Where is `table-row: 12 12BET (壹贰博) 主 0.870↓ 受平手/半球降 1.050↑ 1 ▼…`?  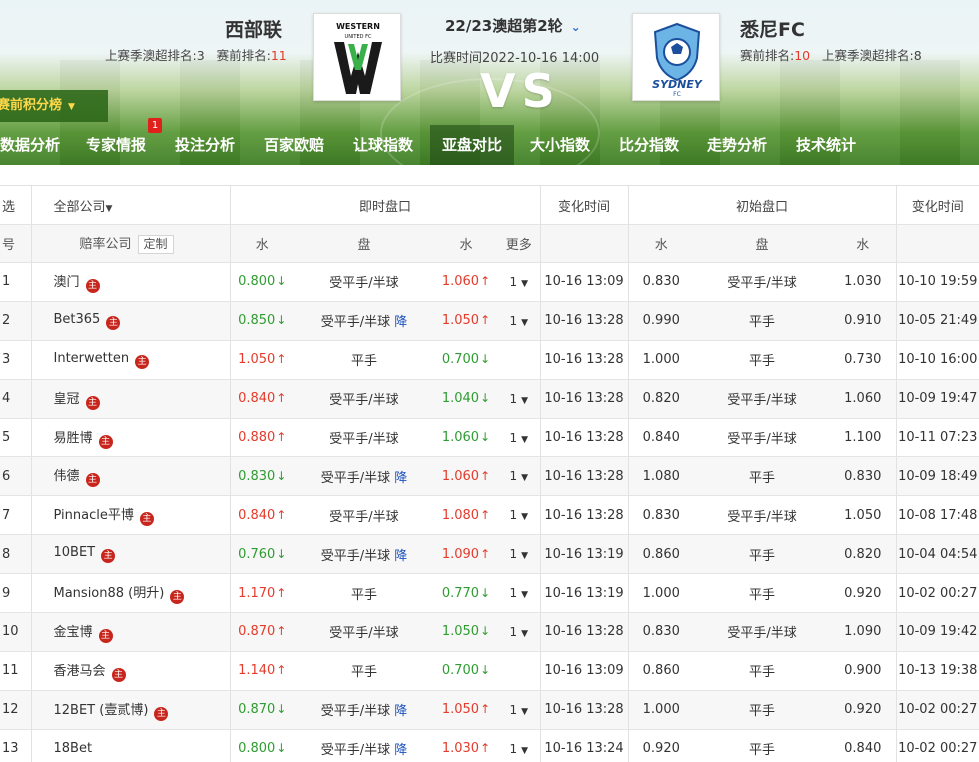
table-row: 12 12BET (壹贰博) 主 0.870↓ 受平手/半球降 1.050↑ 1 ▼… is located at coordinates (489, 710).